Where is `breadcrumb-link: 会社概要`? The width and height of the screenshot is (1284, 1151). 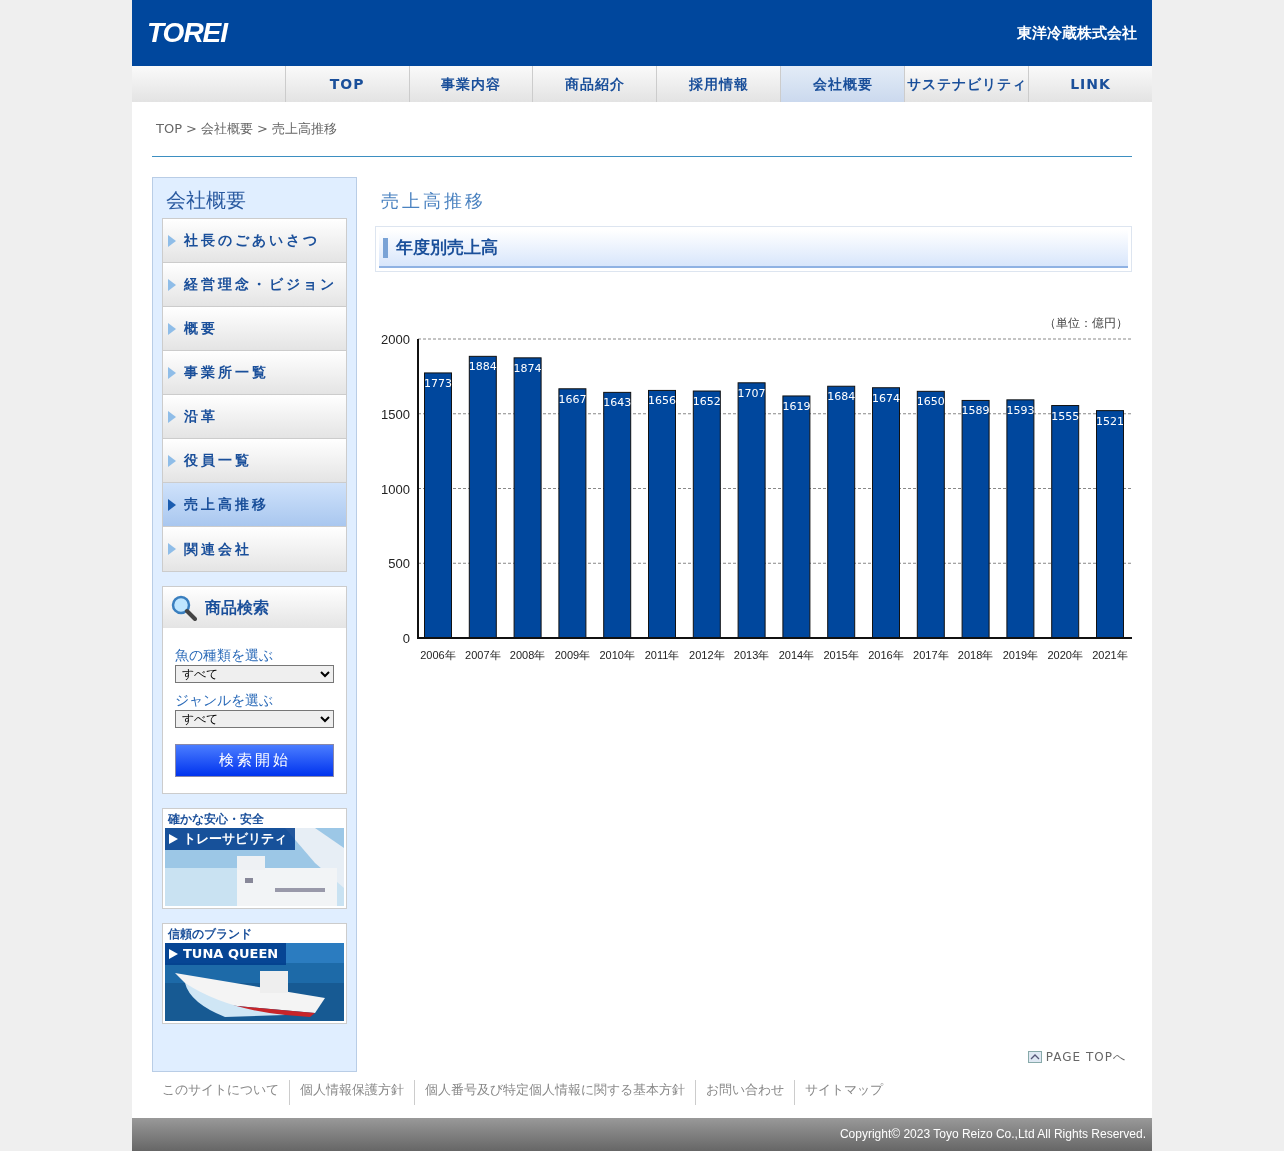
breadcrumb-link: 会社概要 is located at coordinates (226, 129).